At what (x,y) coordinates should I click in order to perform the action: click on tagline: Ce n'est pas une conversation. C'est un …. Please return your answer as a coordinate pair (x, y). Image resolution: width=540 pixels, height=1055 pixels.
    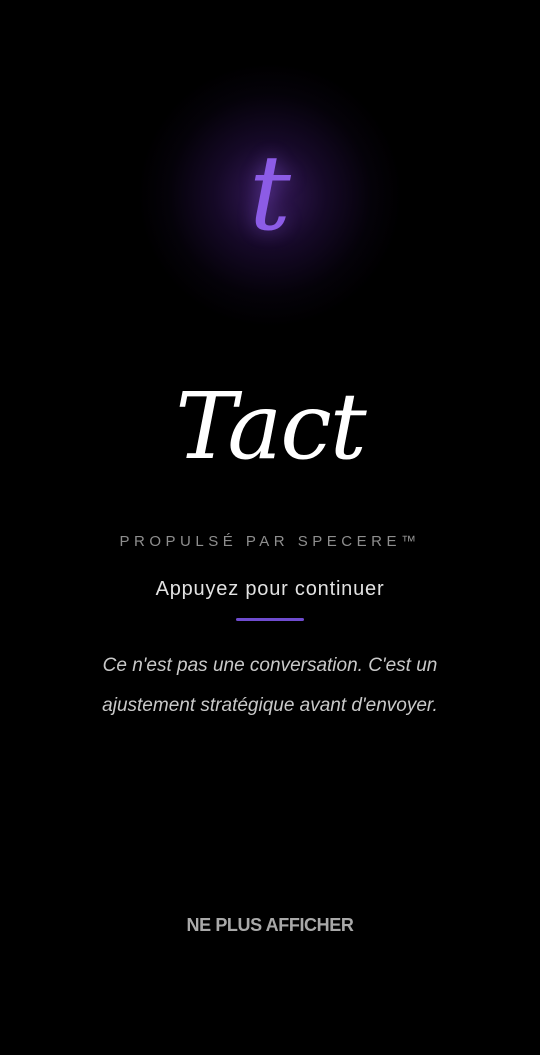
    Looking at the image, I should click on (270, 686).